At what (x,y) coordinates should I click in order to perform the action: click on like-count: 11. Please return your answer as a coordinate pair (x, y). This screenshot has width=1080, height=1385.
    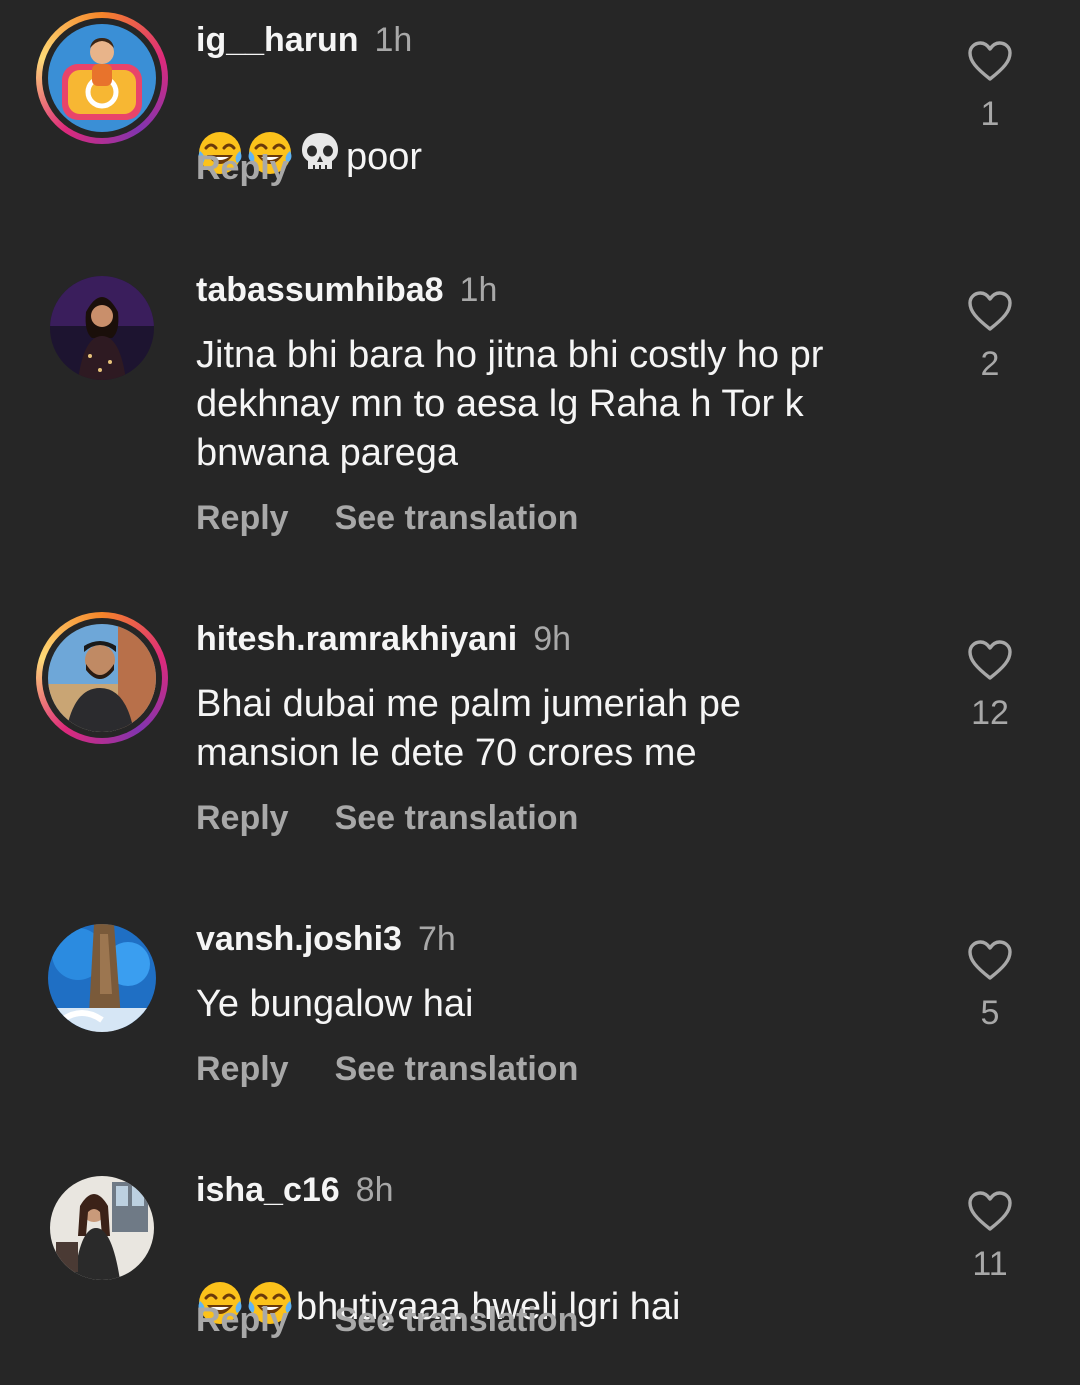
    Looking at the image, I should click on (990, 1264).